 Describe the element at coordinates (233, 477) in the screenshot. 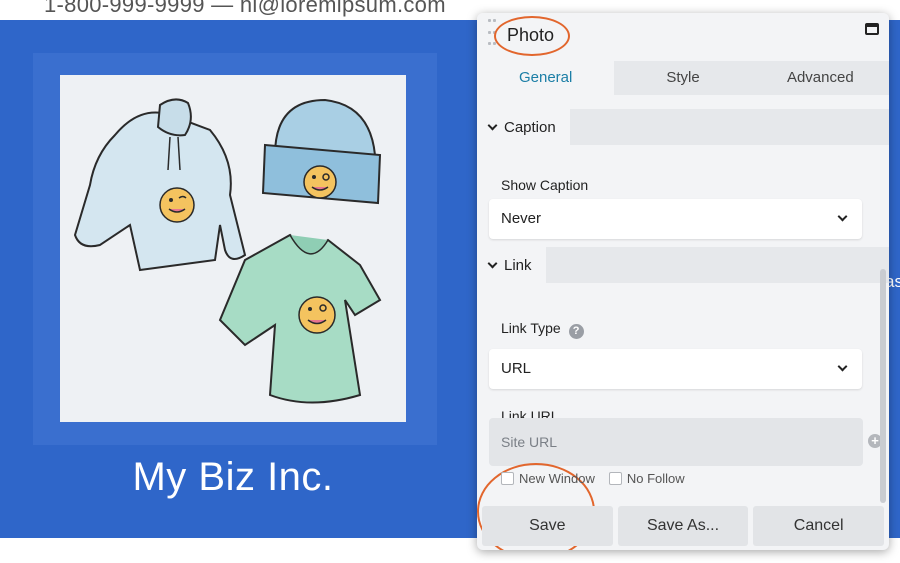

I see `business-name: My Biz Inc.` at that location.